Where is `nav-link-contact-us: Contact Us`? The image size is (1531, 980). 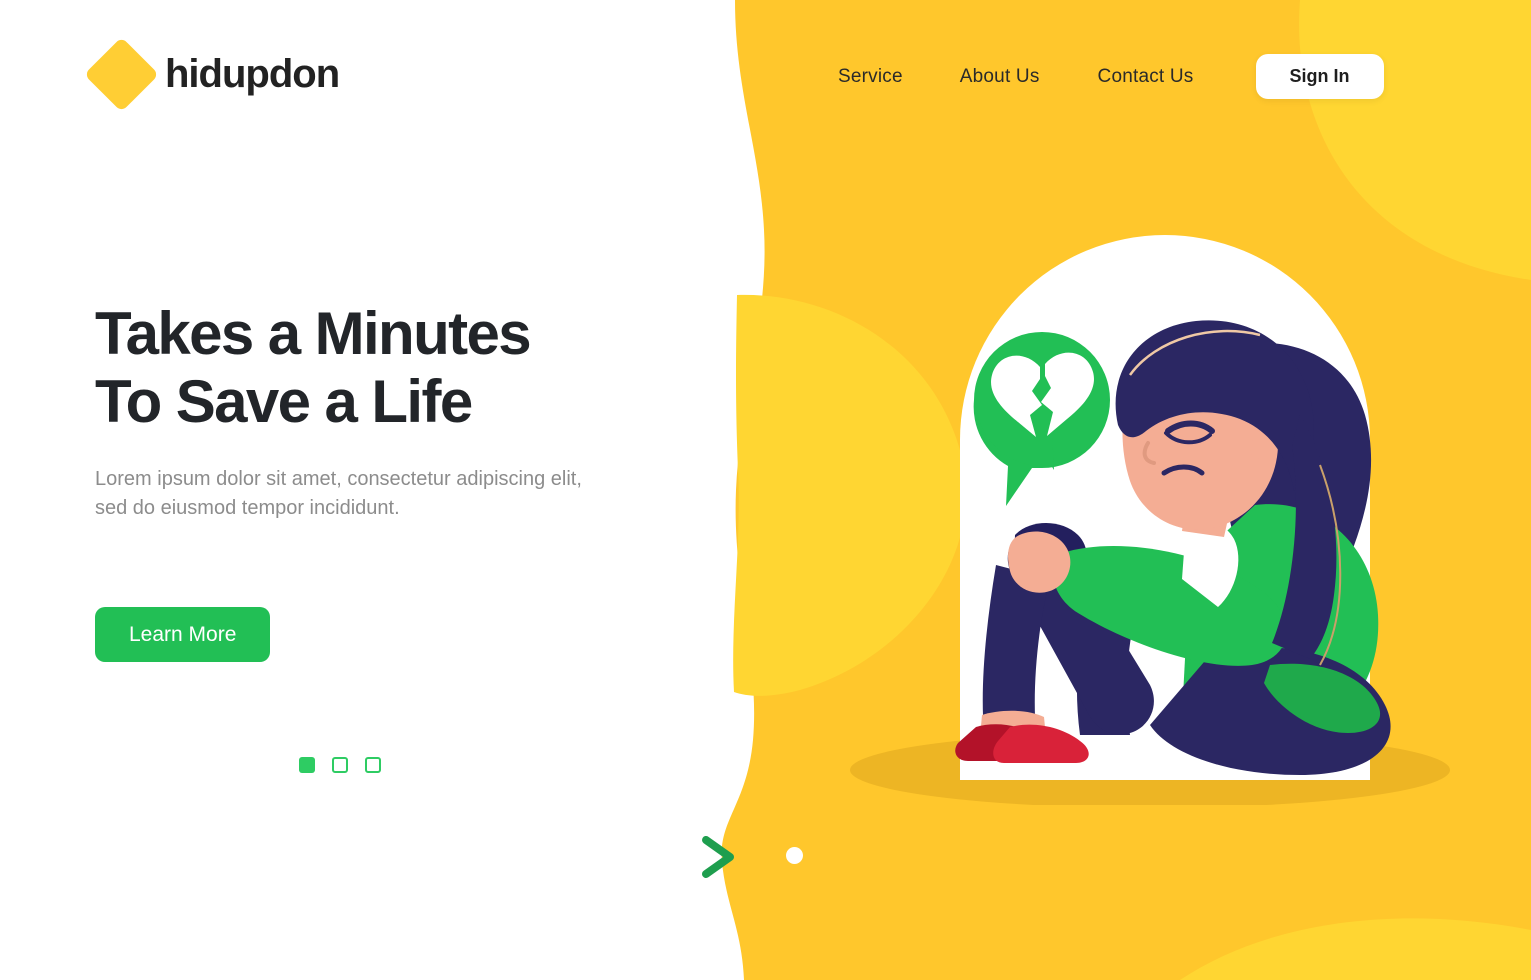 nav-link-contact-us: Contact Us is located at coordinates (1146, 77).